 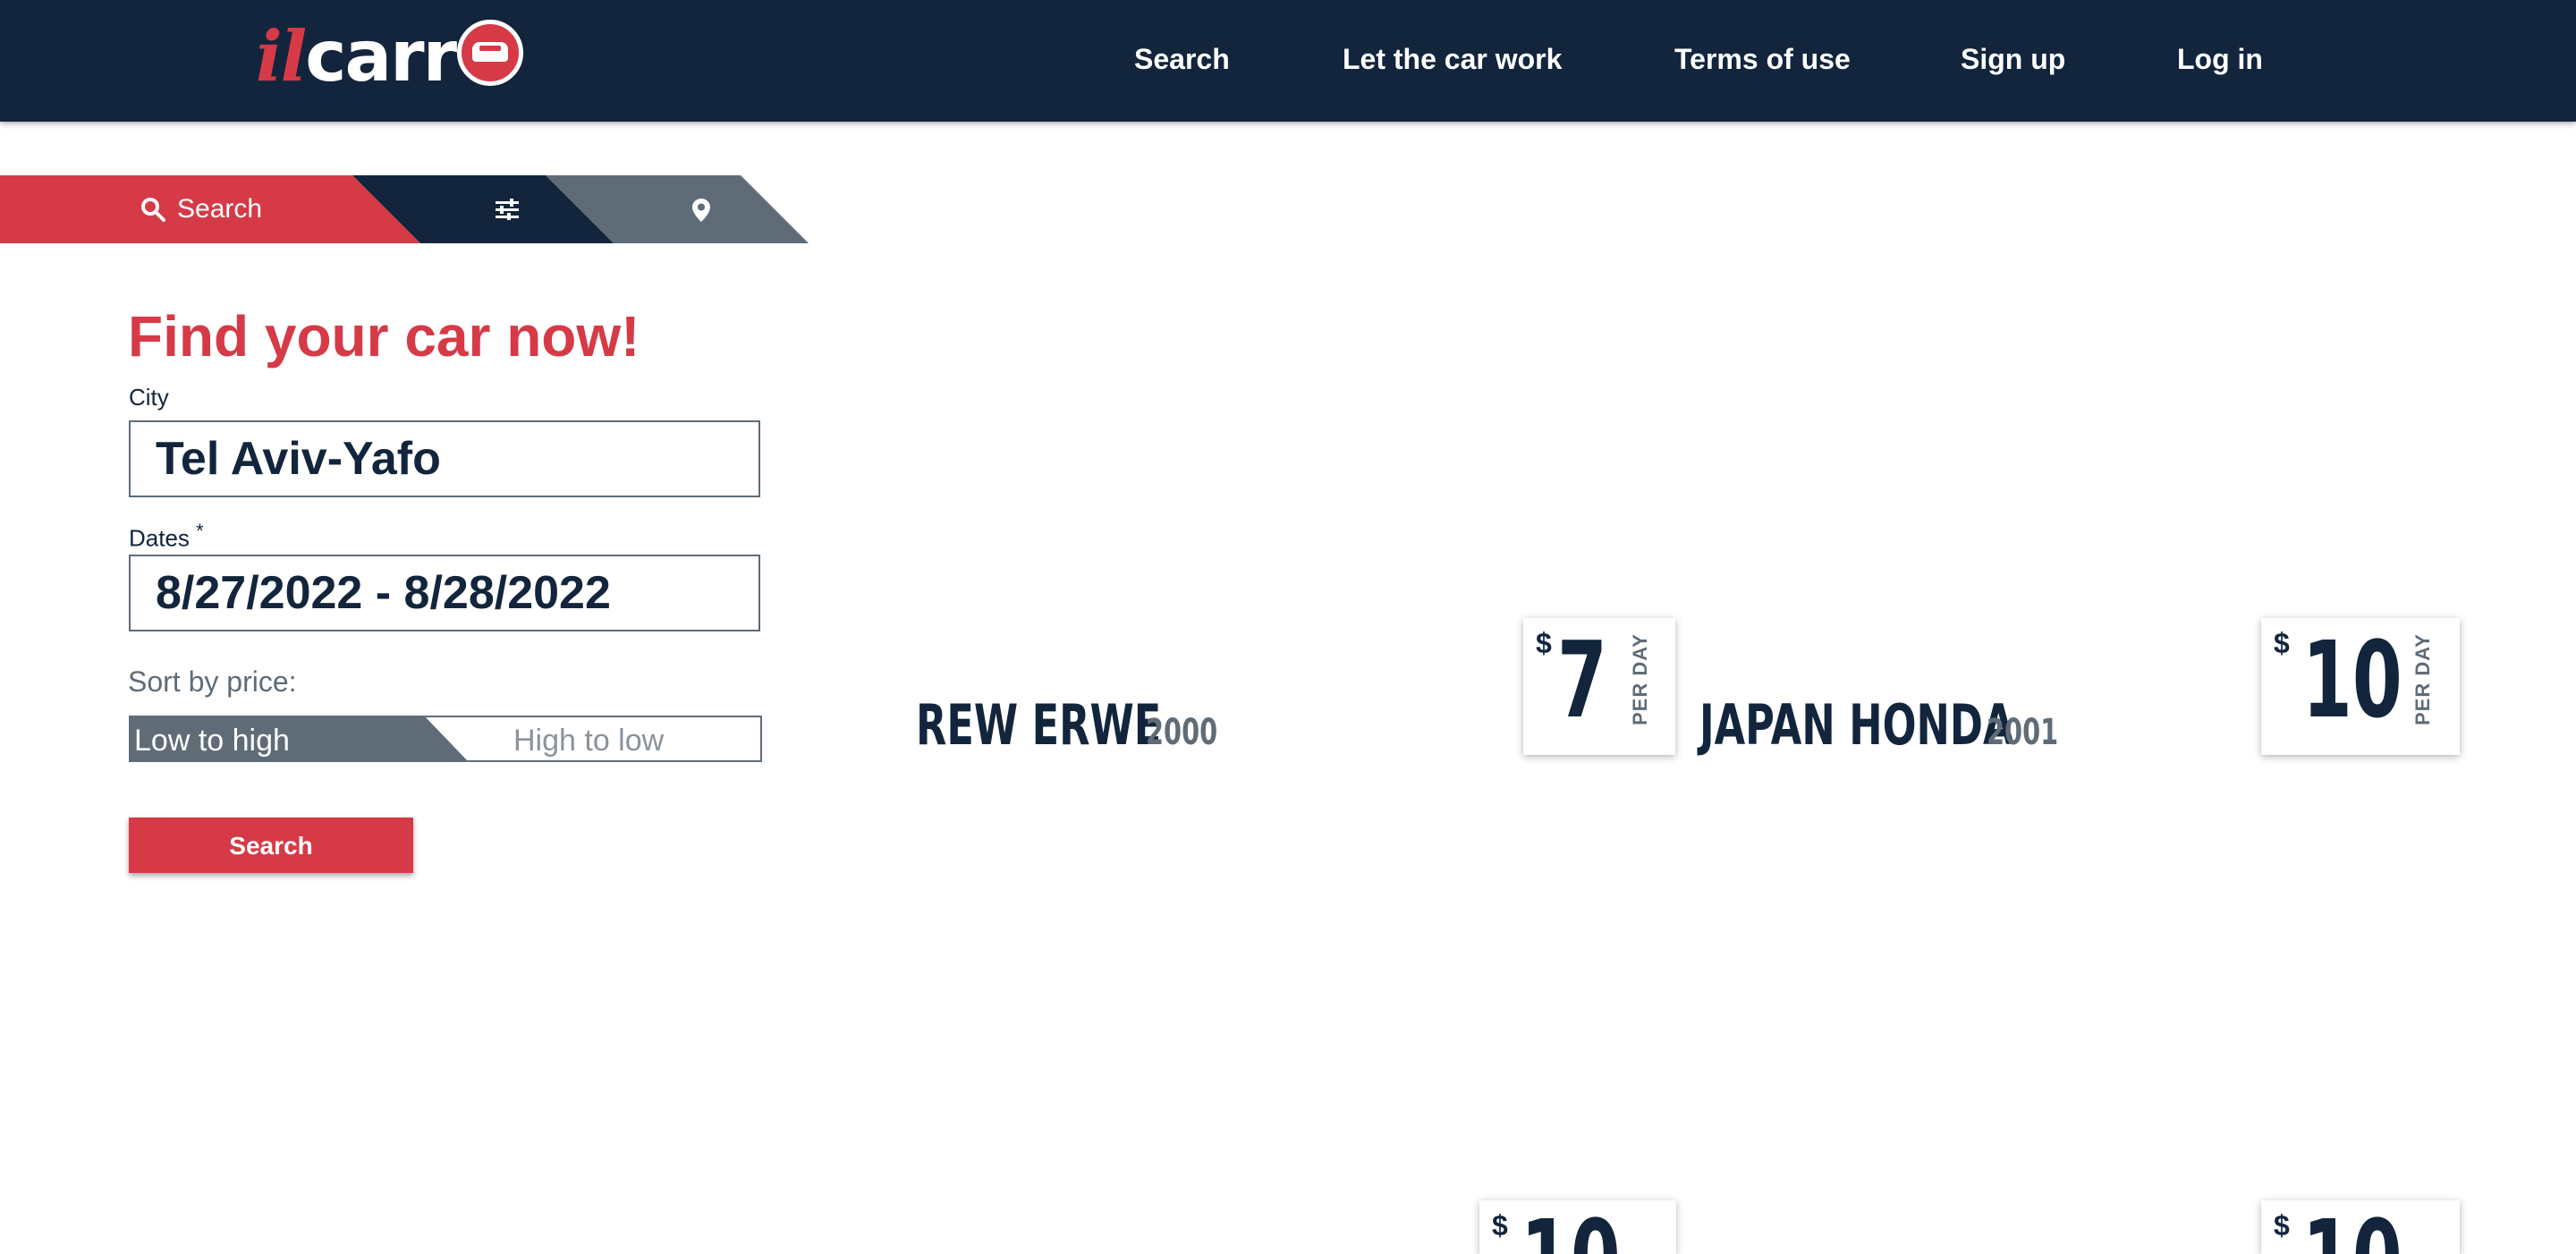 I want to click on dates-label: Dates *, so click(x=166, y=536).